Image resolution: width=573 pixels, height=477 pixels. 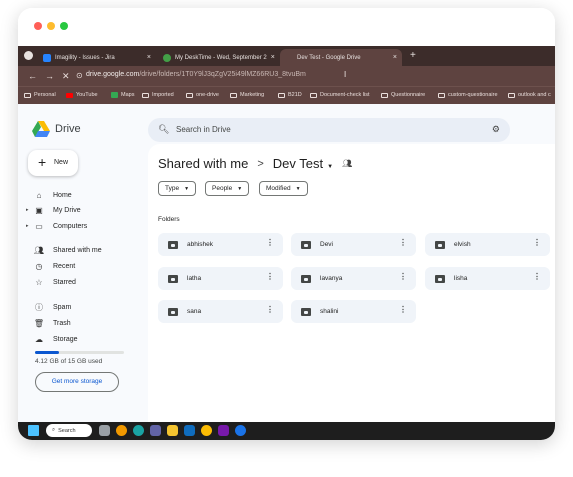 What do you see at coordinates (163, 129) in the screenshot?
I see `search-icon: 🔍︎` at bounding box center [163, 129].